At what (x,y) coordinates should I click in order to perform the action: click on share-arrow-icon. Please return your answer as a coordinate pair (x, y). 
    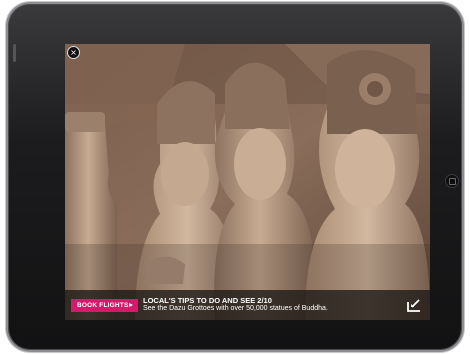
    Looking at the image, I should click on (414, 305).